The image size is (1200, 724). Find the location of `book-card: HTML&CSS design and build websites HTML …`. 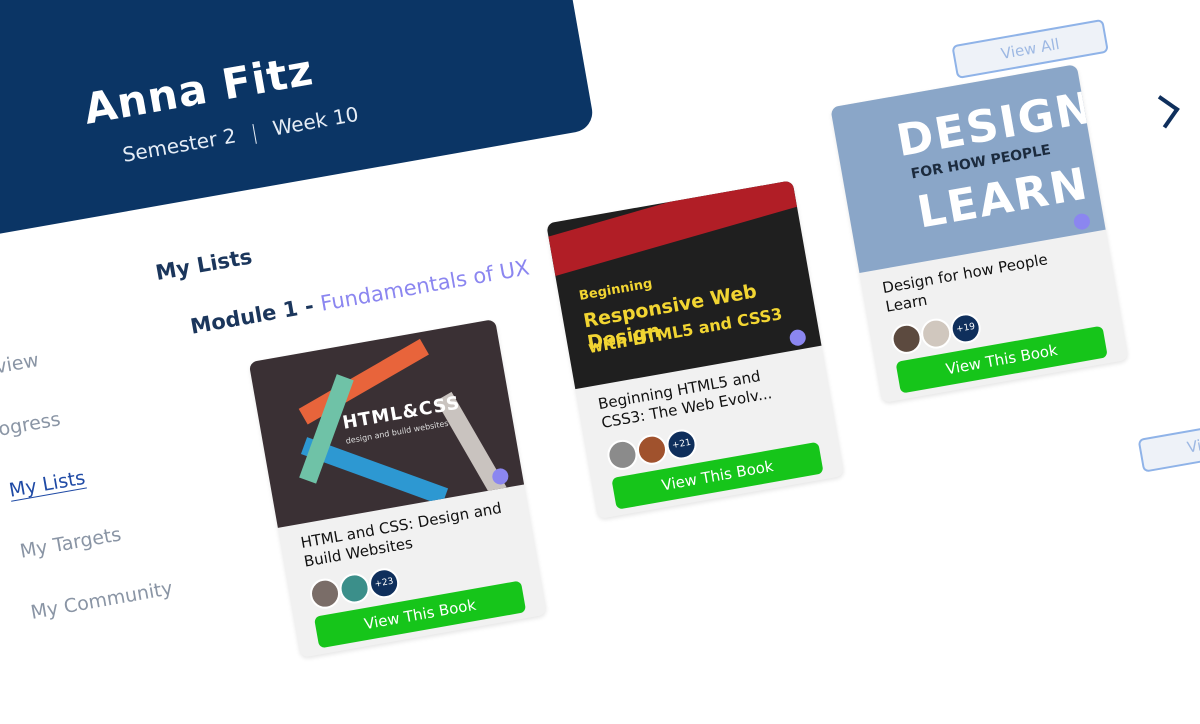

book-card: HTML&CSS design and build websites HTML … is located at coordinates (398, 488).